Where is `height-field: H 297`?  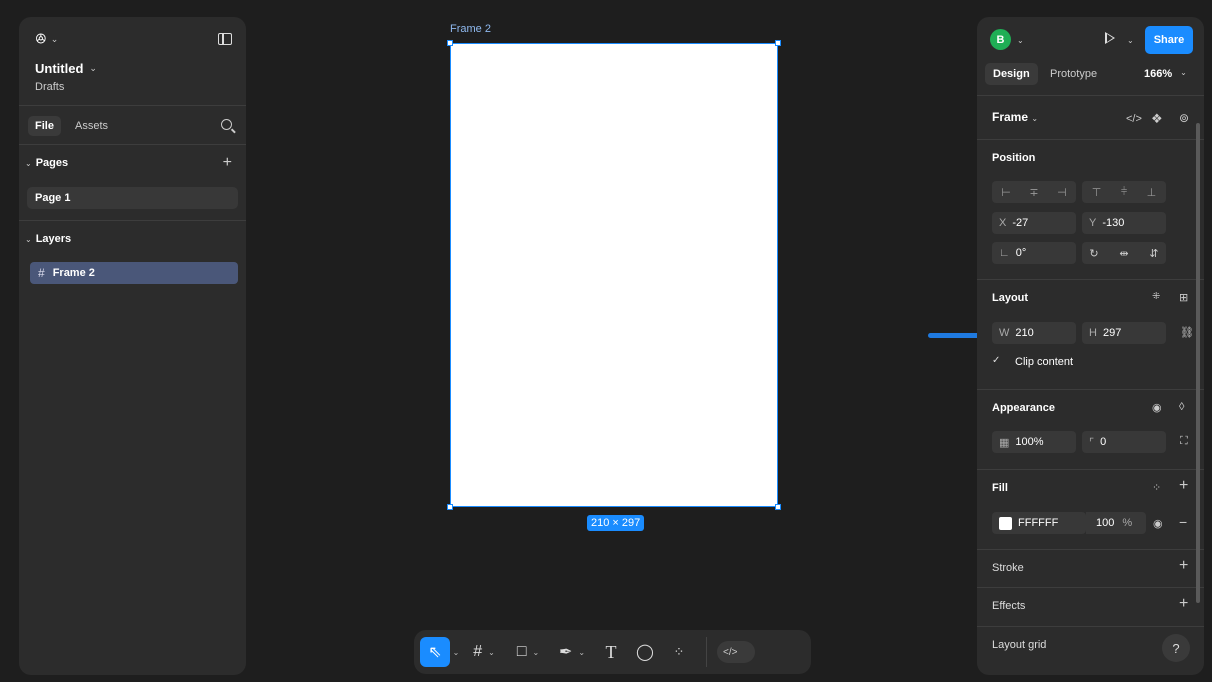 height-field: H 297 is located at coordinates (1124, 333).